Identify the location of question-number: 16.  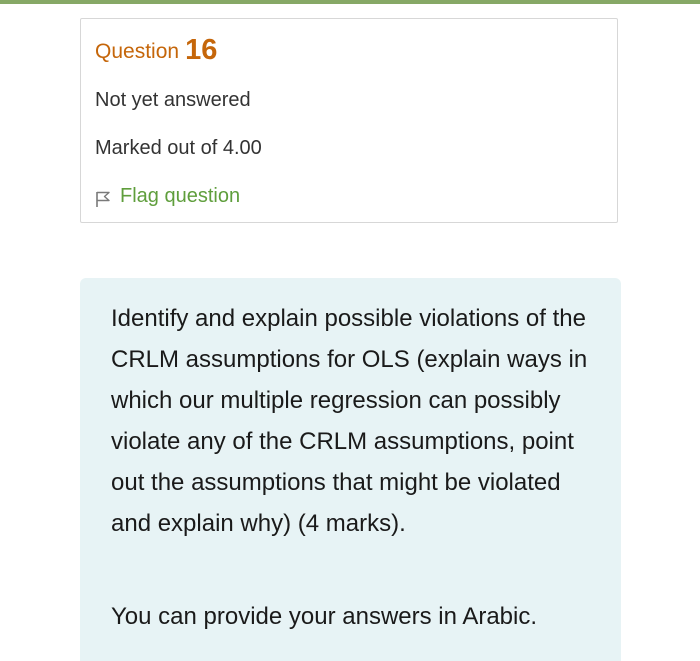
(201, 50).